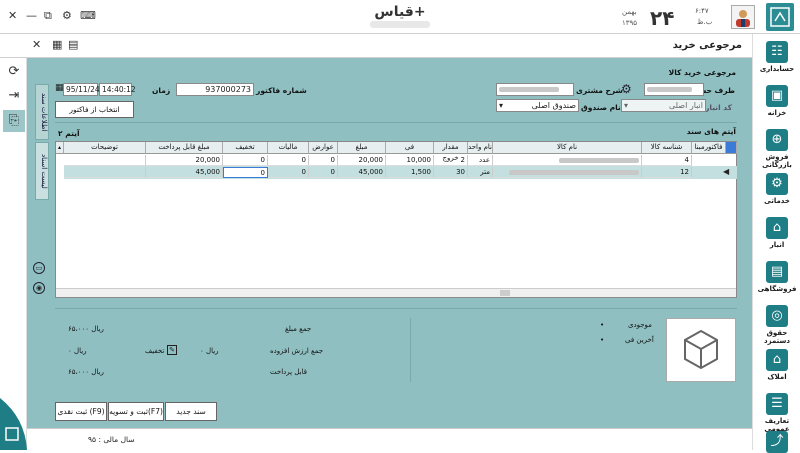 The width and height of the screenshot is (800, 453). What do you see at coordinates (362, 172) in the screenshot?
I see `cell-amount: 45,000` at bounding box center [362, 172].